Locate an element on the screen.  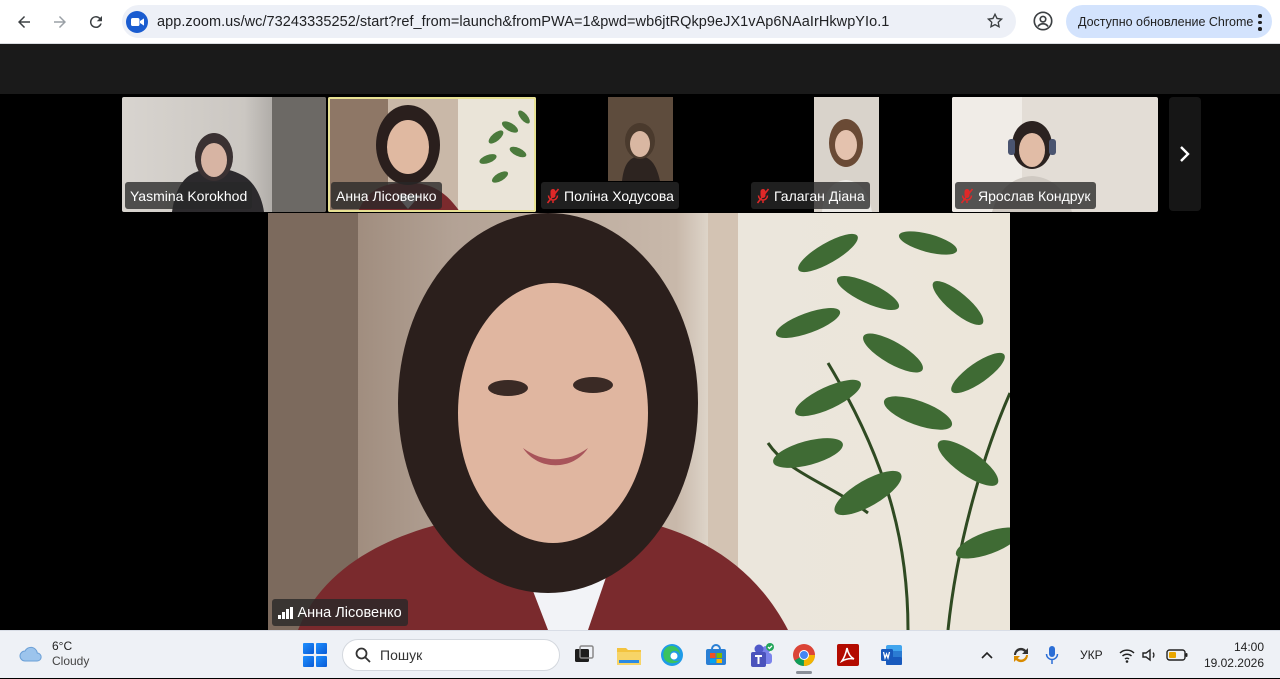
battery-icon is located at coordinates (1177, 655).